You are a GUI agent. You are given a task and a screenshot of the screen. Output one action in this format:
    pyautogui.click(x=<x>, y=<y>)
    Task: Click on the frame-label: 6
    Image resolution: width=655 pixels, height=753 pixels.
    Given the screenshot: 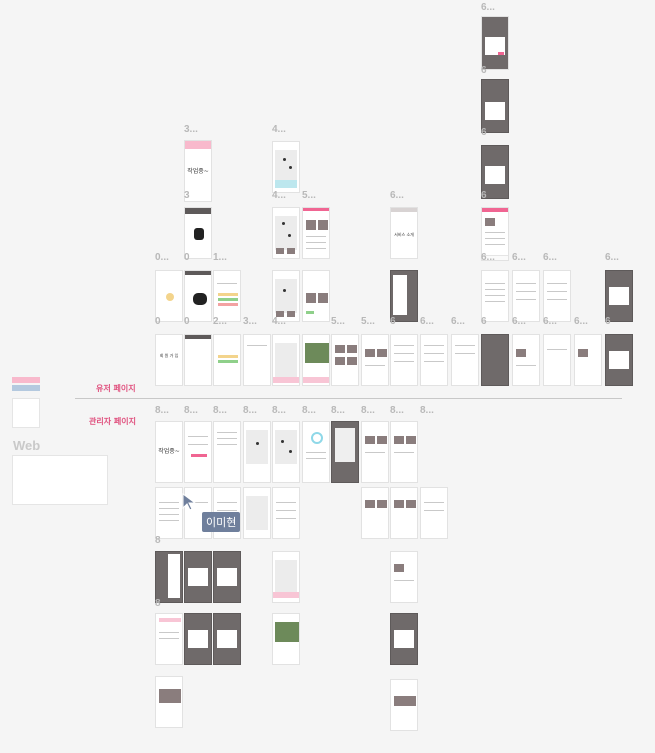 What is the action you would take?
    pyautogui.click(x=484, y=132)
    